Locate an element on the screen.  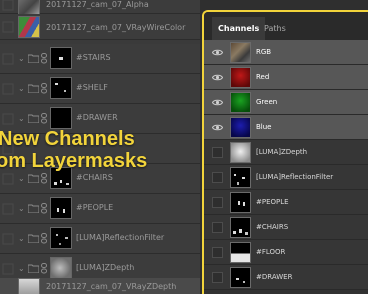
layer-row: 20171127_cam_07_VRayZDepth is located at coordinates (100, 286).